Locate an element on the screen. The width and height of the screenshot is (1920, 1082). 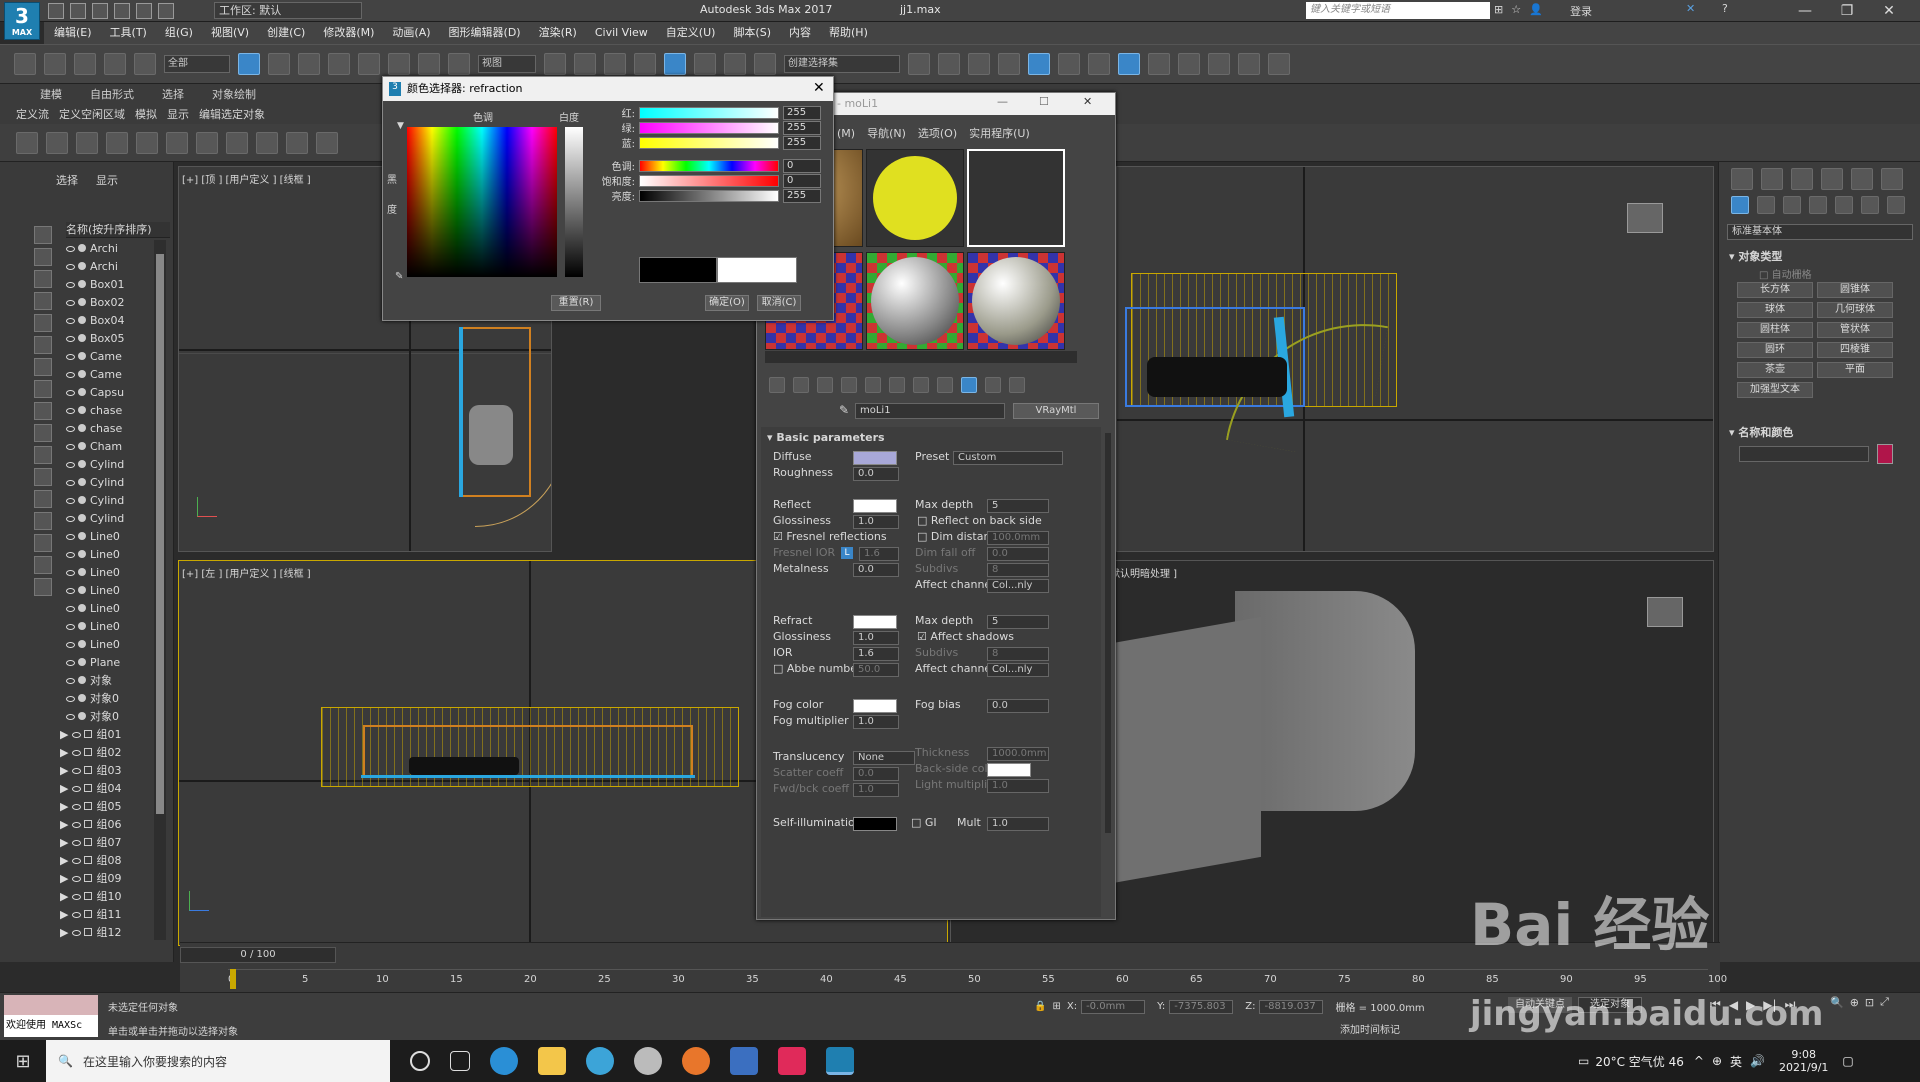
edge-icon is located at coordinates (504, 1061).